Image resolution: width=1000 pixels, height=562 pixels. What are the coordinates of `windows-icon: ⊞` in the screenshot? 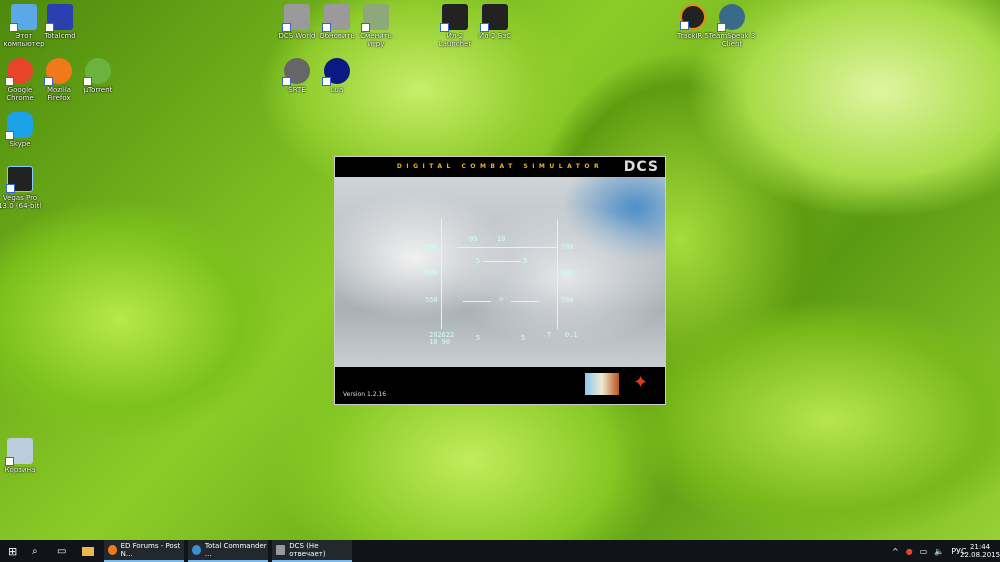 It's located at (13, 551).